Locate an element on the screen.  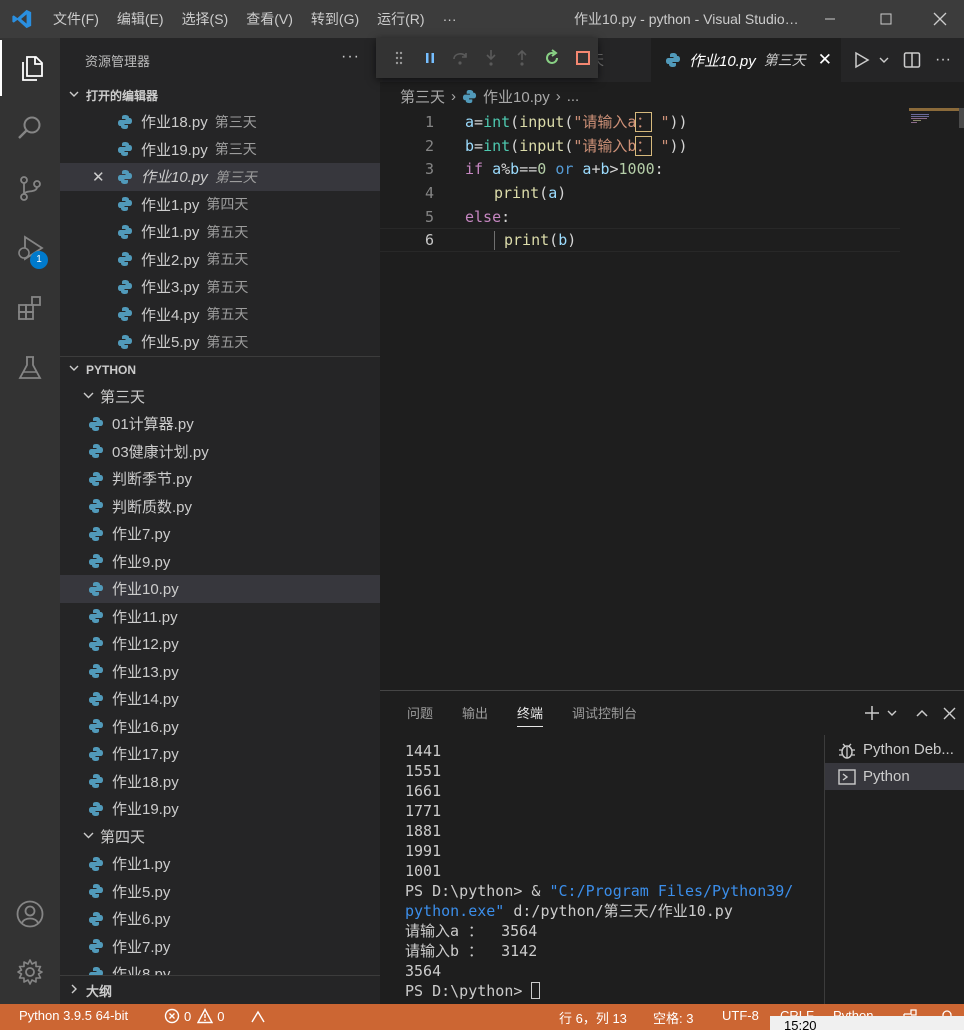
explorer-view-button is located at coordinates (30, 68).